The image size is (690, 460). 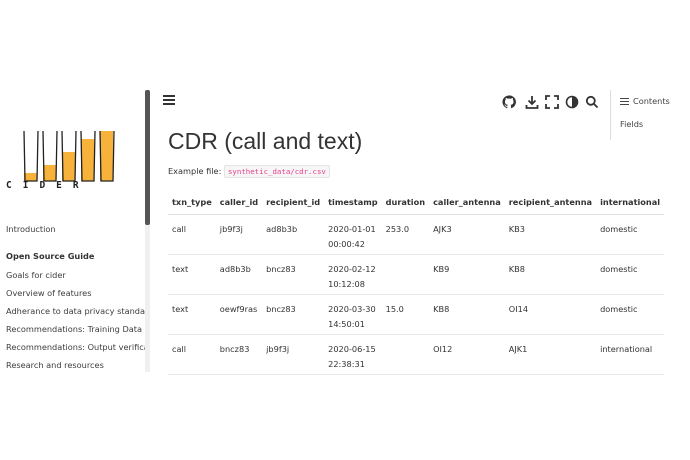 What do you see at coordinates (592, 101) in the screenshot?
I see `search-icon` at bounding box center [592, 101].